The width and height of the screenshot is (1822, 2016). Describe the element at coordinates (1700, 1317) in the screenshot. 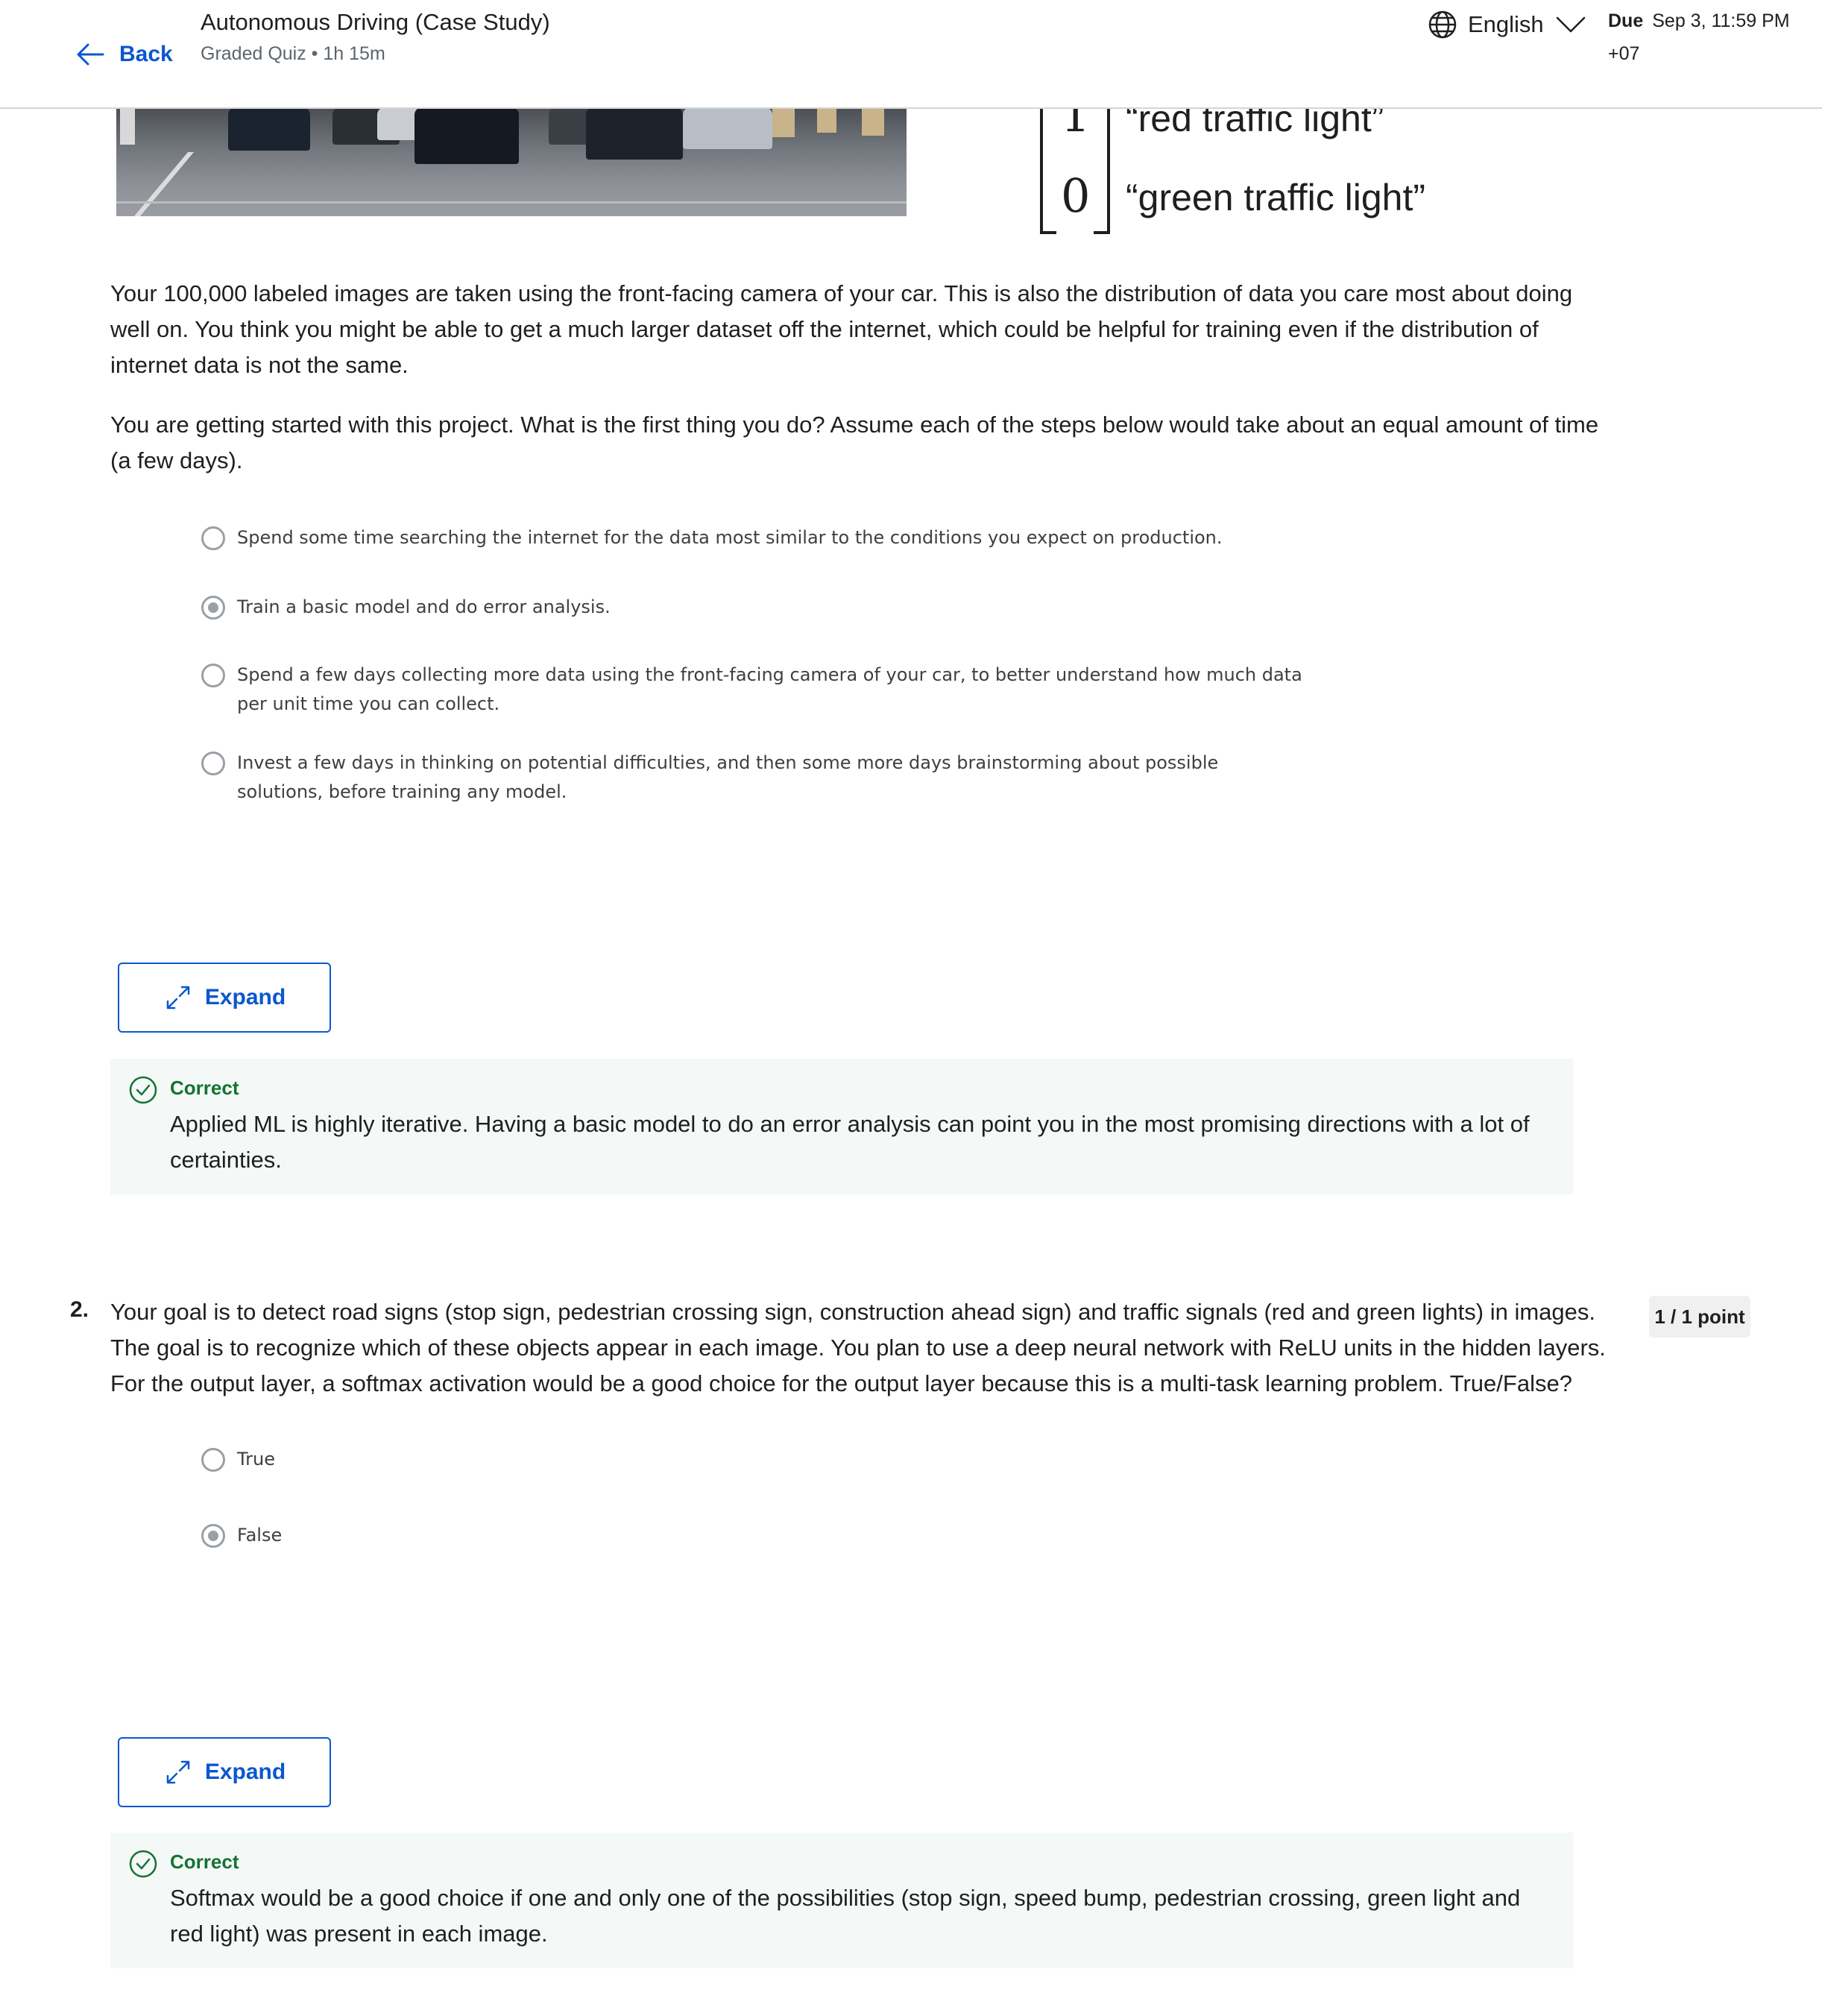

I see `points-badge: 1 / 1 point` at that location.